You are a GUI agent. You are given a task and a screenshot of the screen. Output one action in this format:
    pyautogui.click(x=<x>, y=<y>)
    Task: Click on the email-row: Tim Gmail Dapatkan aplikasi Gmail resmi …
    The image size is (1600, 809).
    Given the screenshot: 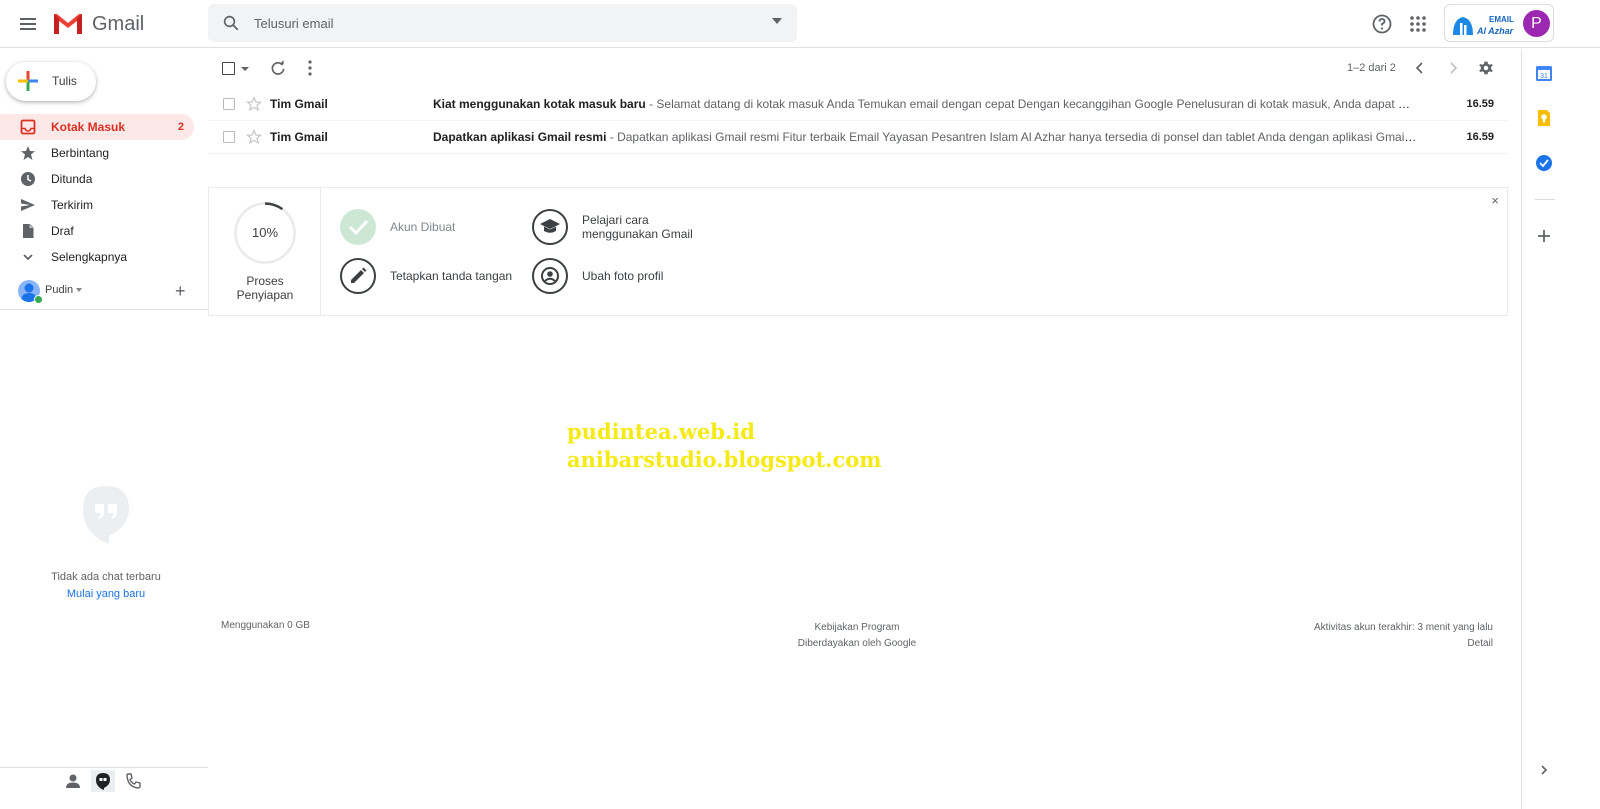 What is the action you would take?
    pyautogui.click(x=858, y=137)
    